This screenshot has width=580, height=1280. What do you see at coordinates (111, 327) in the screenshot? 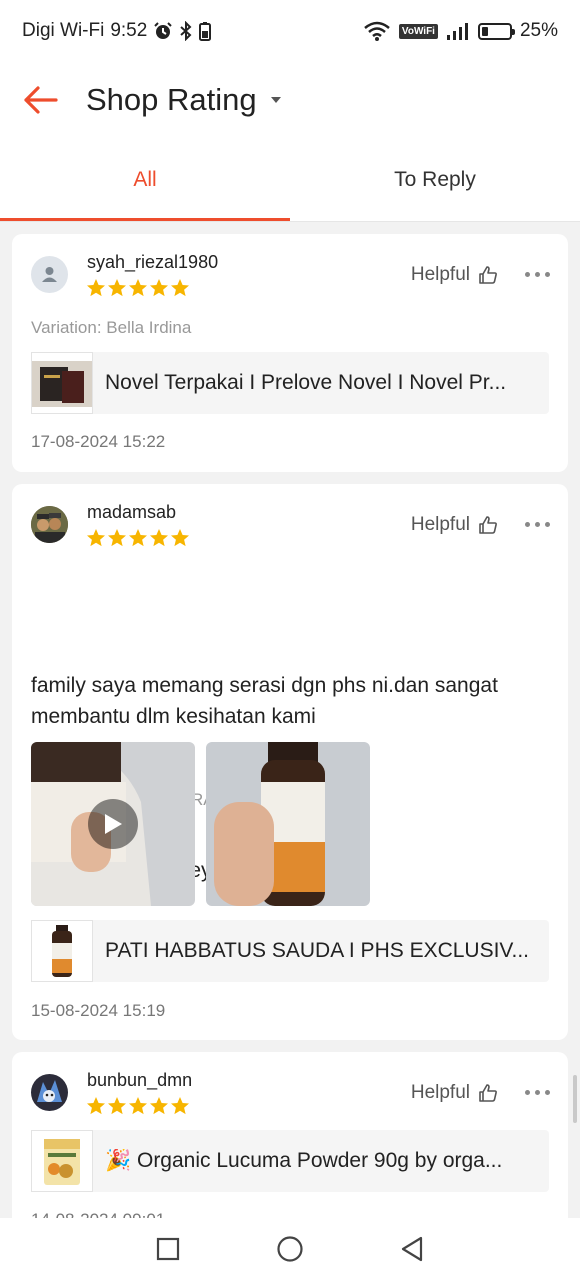
I see `variation-label: Variation: Bella Irdina` at bounding box center [111, 327].